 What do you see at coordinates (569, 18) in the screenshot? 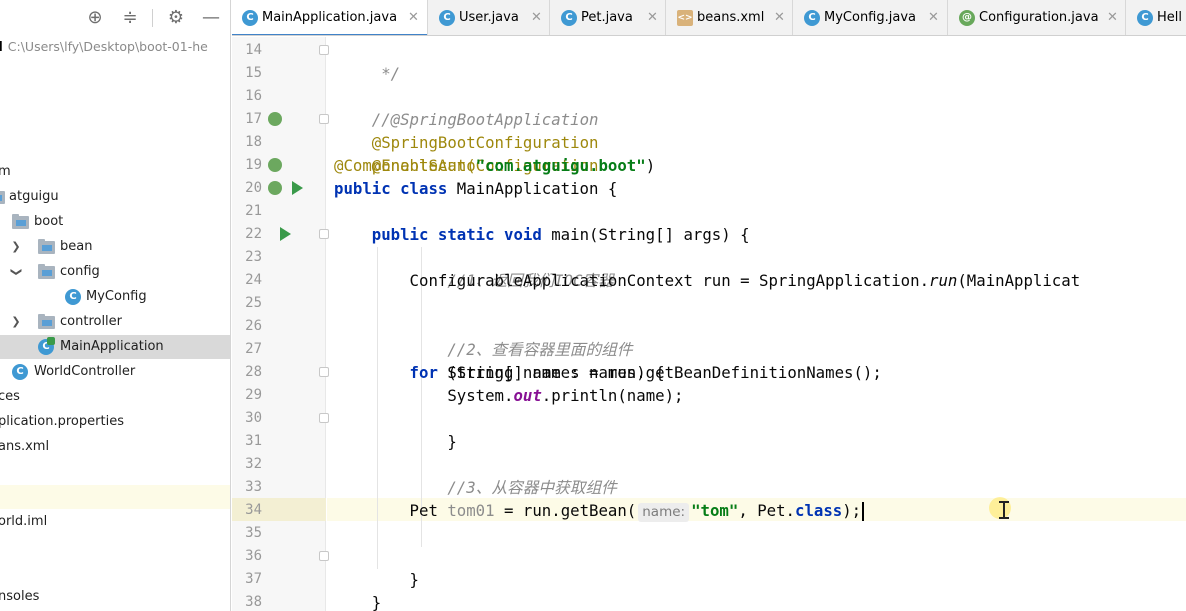
I see `class-icon: C` at bounding box center [569, 18].